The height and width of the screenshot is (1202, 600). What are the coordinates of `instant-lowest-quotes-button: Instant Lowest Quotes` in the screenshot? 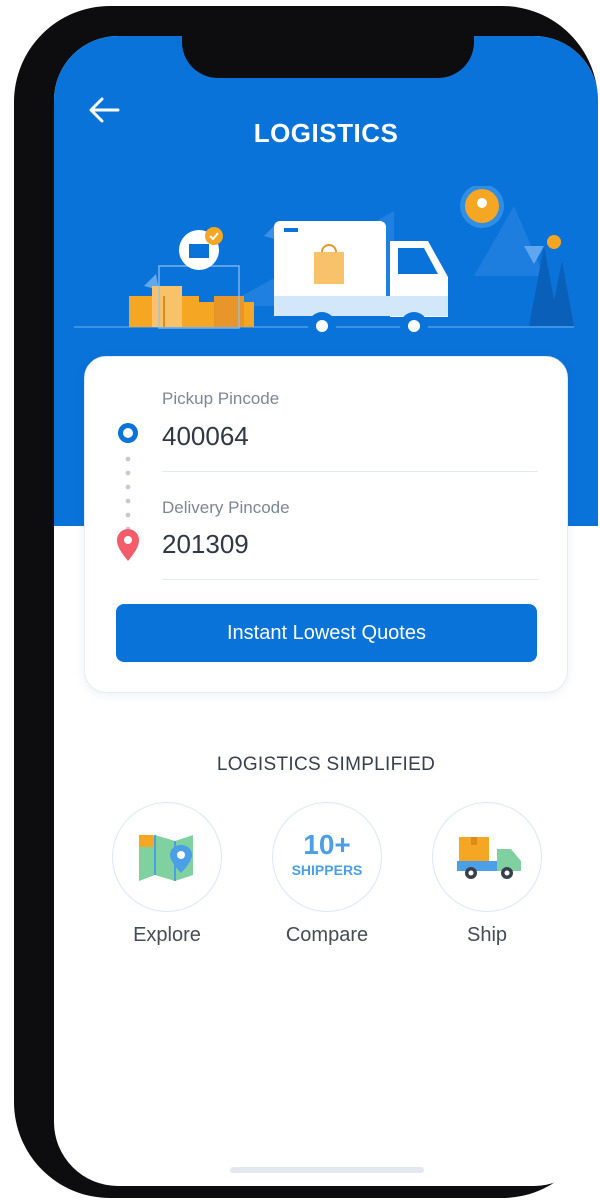 It's located at (326, 633).